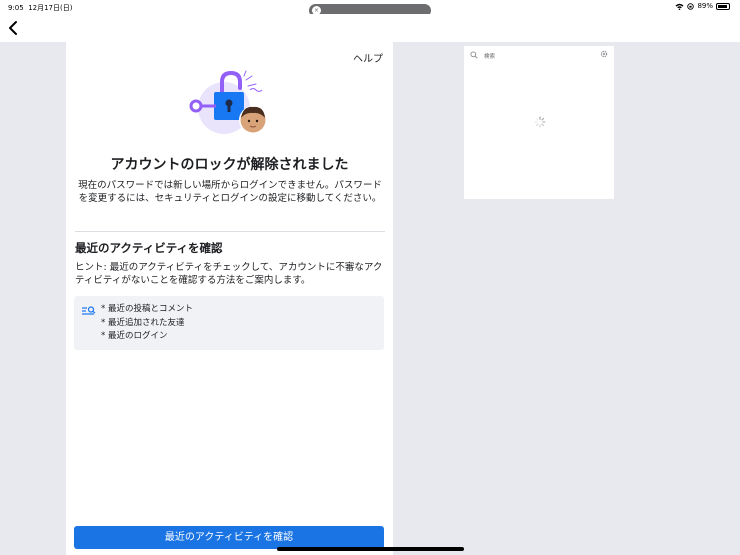 The width and height of the screenshot is (740, 555). Describe the element at coordinates (370, 549) in the screenshot. I see `home-indicator` at that location.